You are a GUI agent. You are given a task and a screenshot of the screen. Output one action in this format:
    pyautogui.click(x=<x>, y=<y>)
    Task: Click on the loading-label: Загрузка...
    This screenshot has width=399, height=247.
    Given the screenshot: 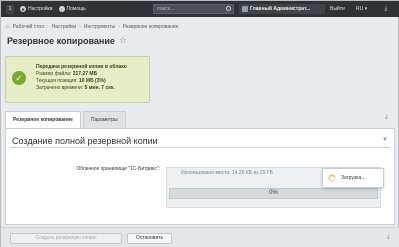 What is the action you would take?
    pyautogui.click(x=353, y=178)
    